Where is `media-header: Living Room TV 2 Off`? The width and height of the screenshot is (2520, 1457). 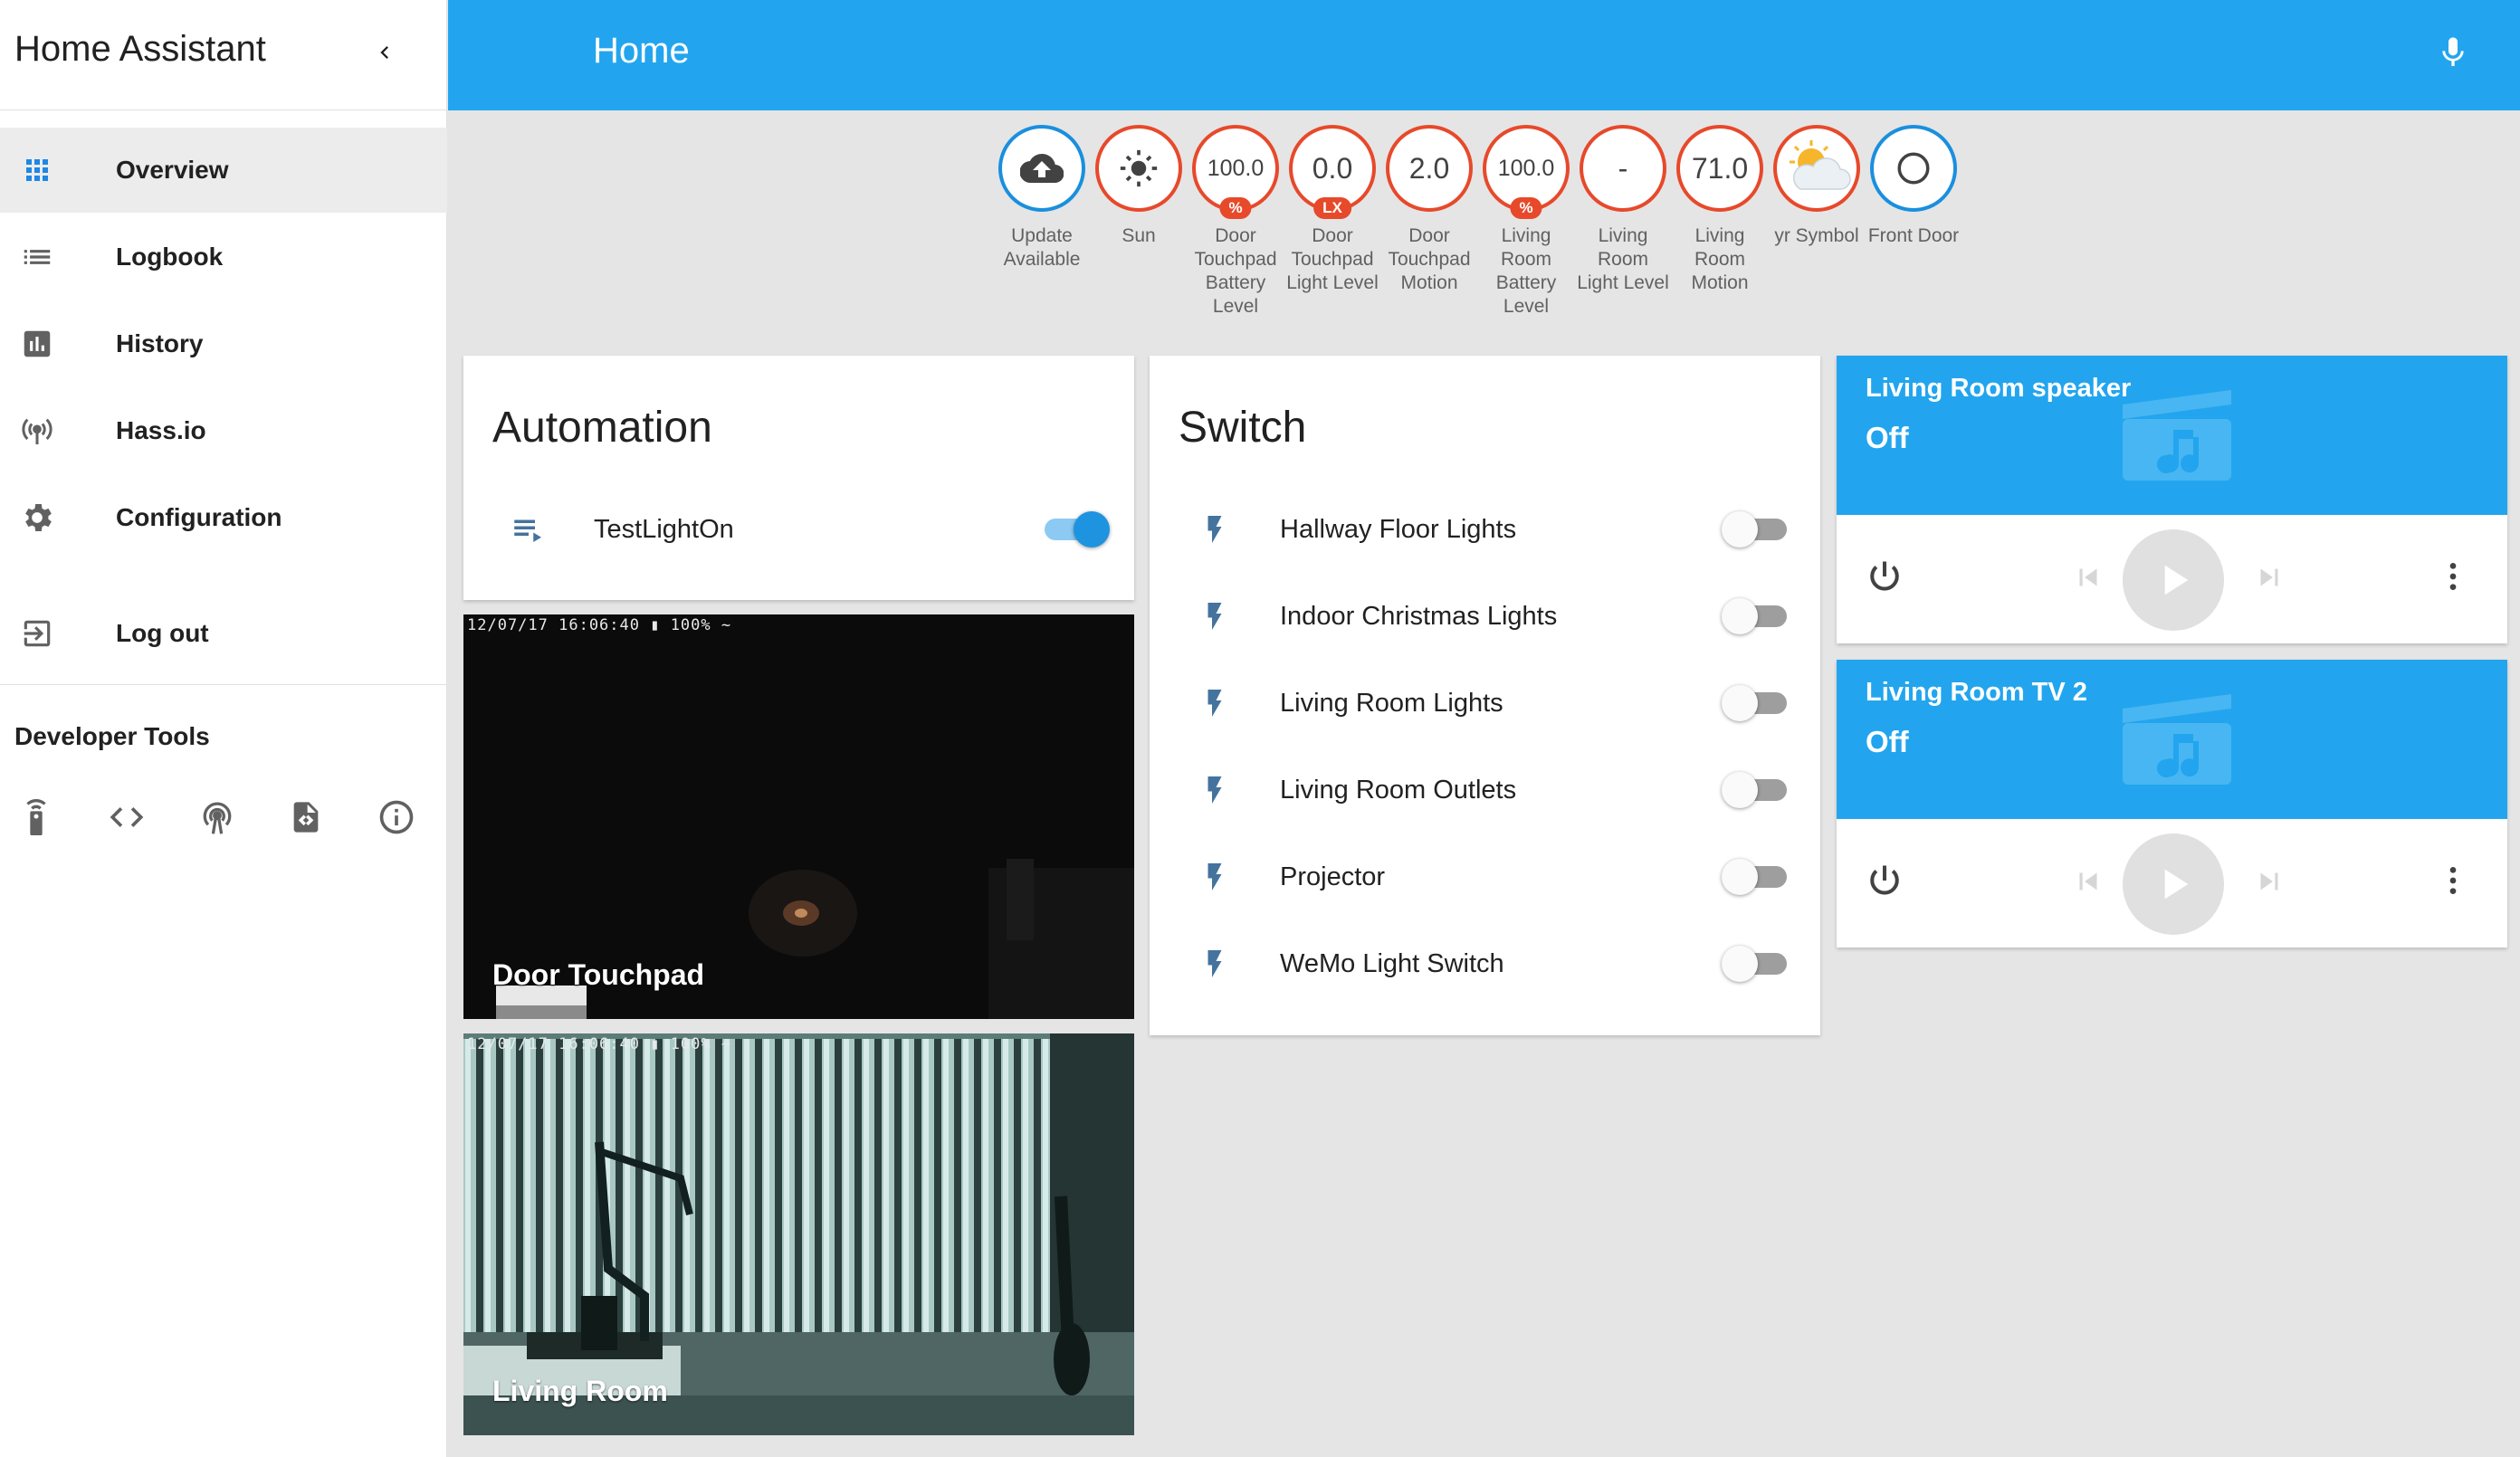
media-header: Living Room TV 2 Off is located at coordinates (2172, 739).